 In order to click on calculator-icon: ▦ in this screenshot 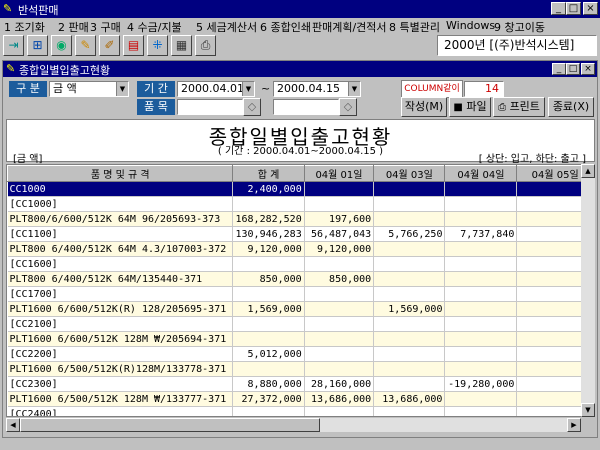, I will do `click(181, 45)`.